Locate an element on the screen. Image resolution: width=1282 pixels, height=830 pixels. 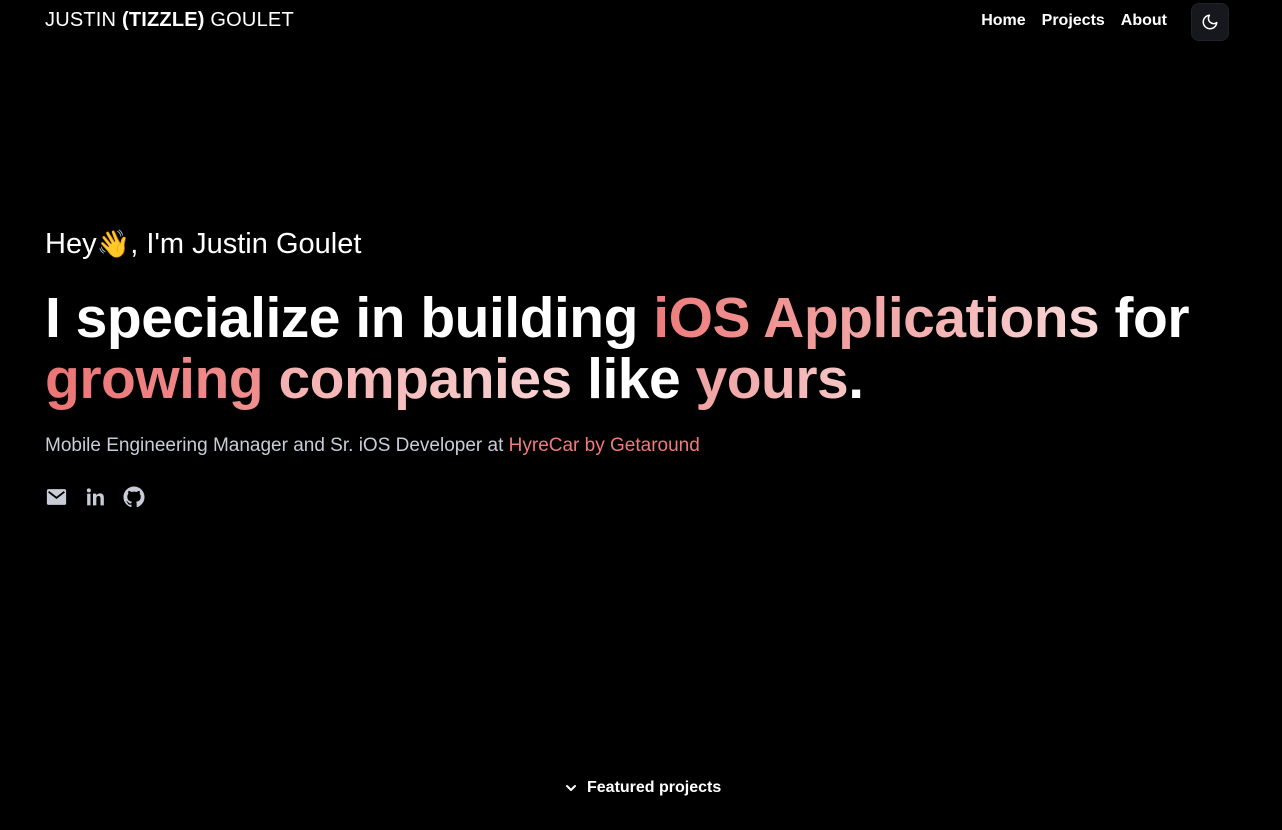
headline-text-2: for is located at coordinates (1144, 318).